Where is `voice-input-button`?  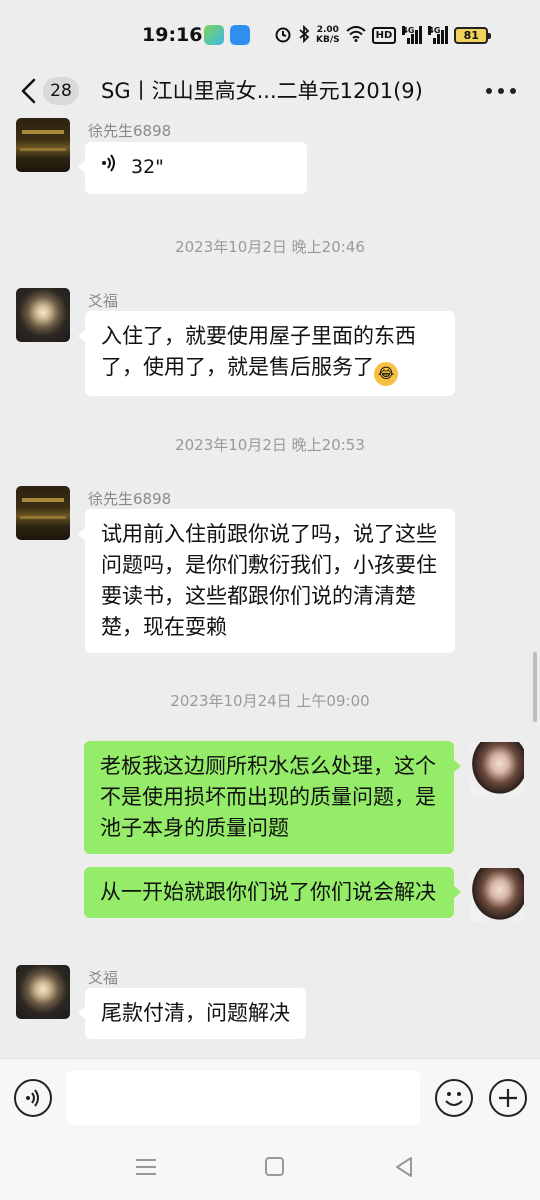 voice-input-button is located at coordinates (33, 1098).